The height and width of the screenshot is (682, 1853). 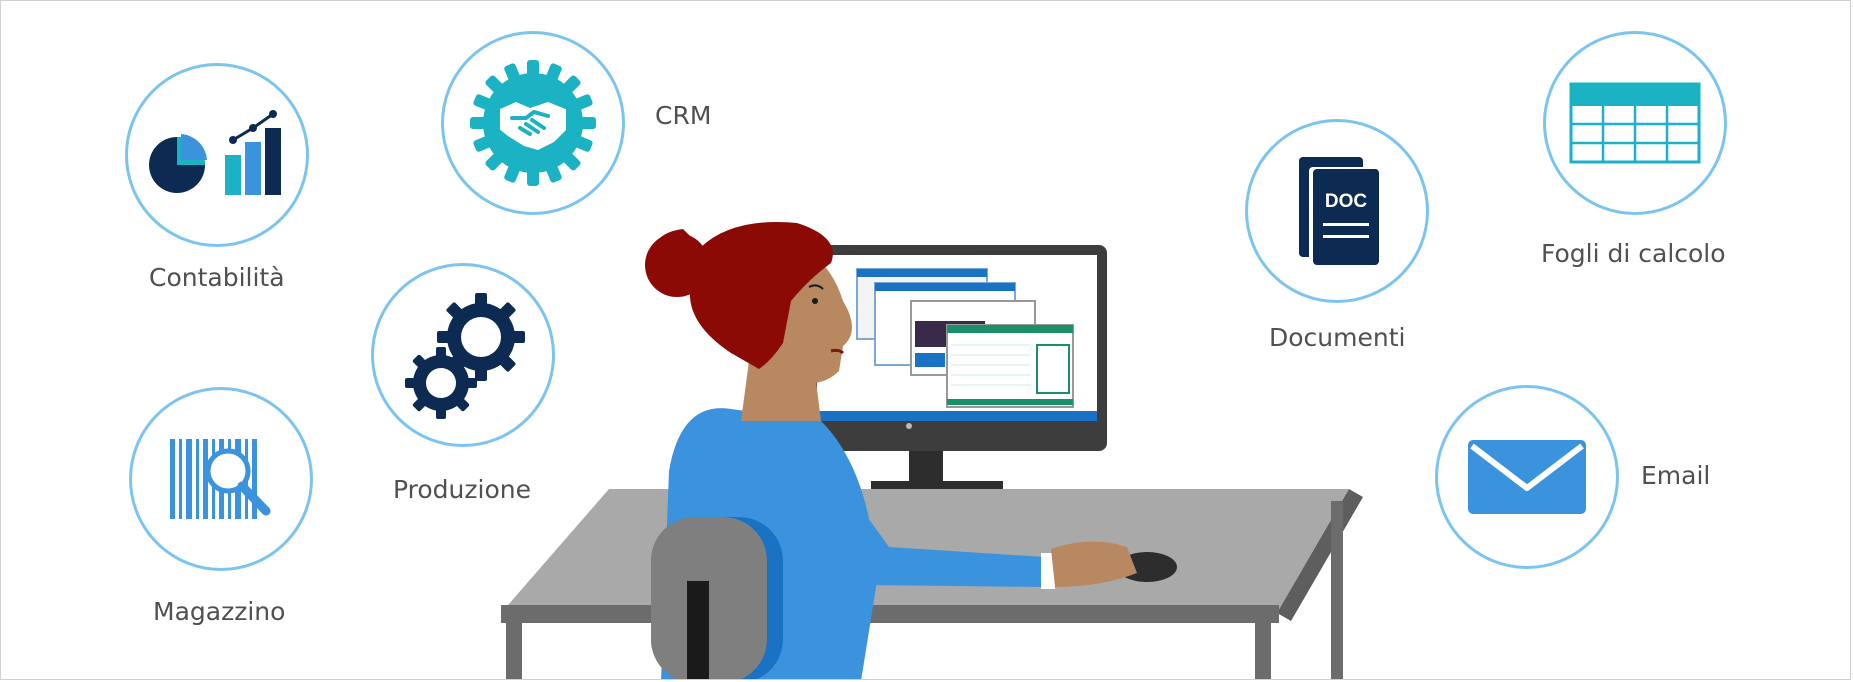 What do you see at coordinates (957, 370) in the screenshot?
I see `monitor` at bounding box center [957, 370].